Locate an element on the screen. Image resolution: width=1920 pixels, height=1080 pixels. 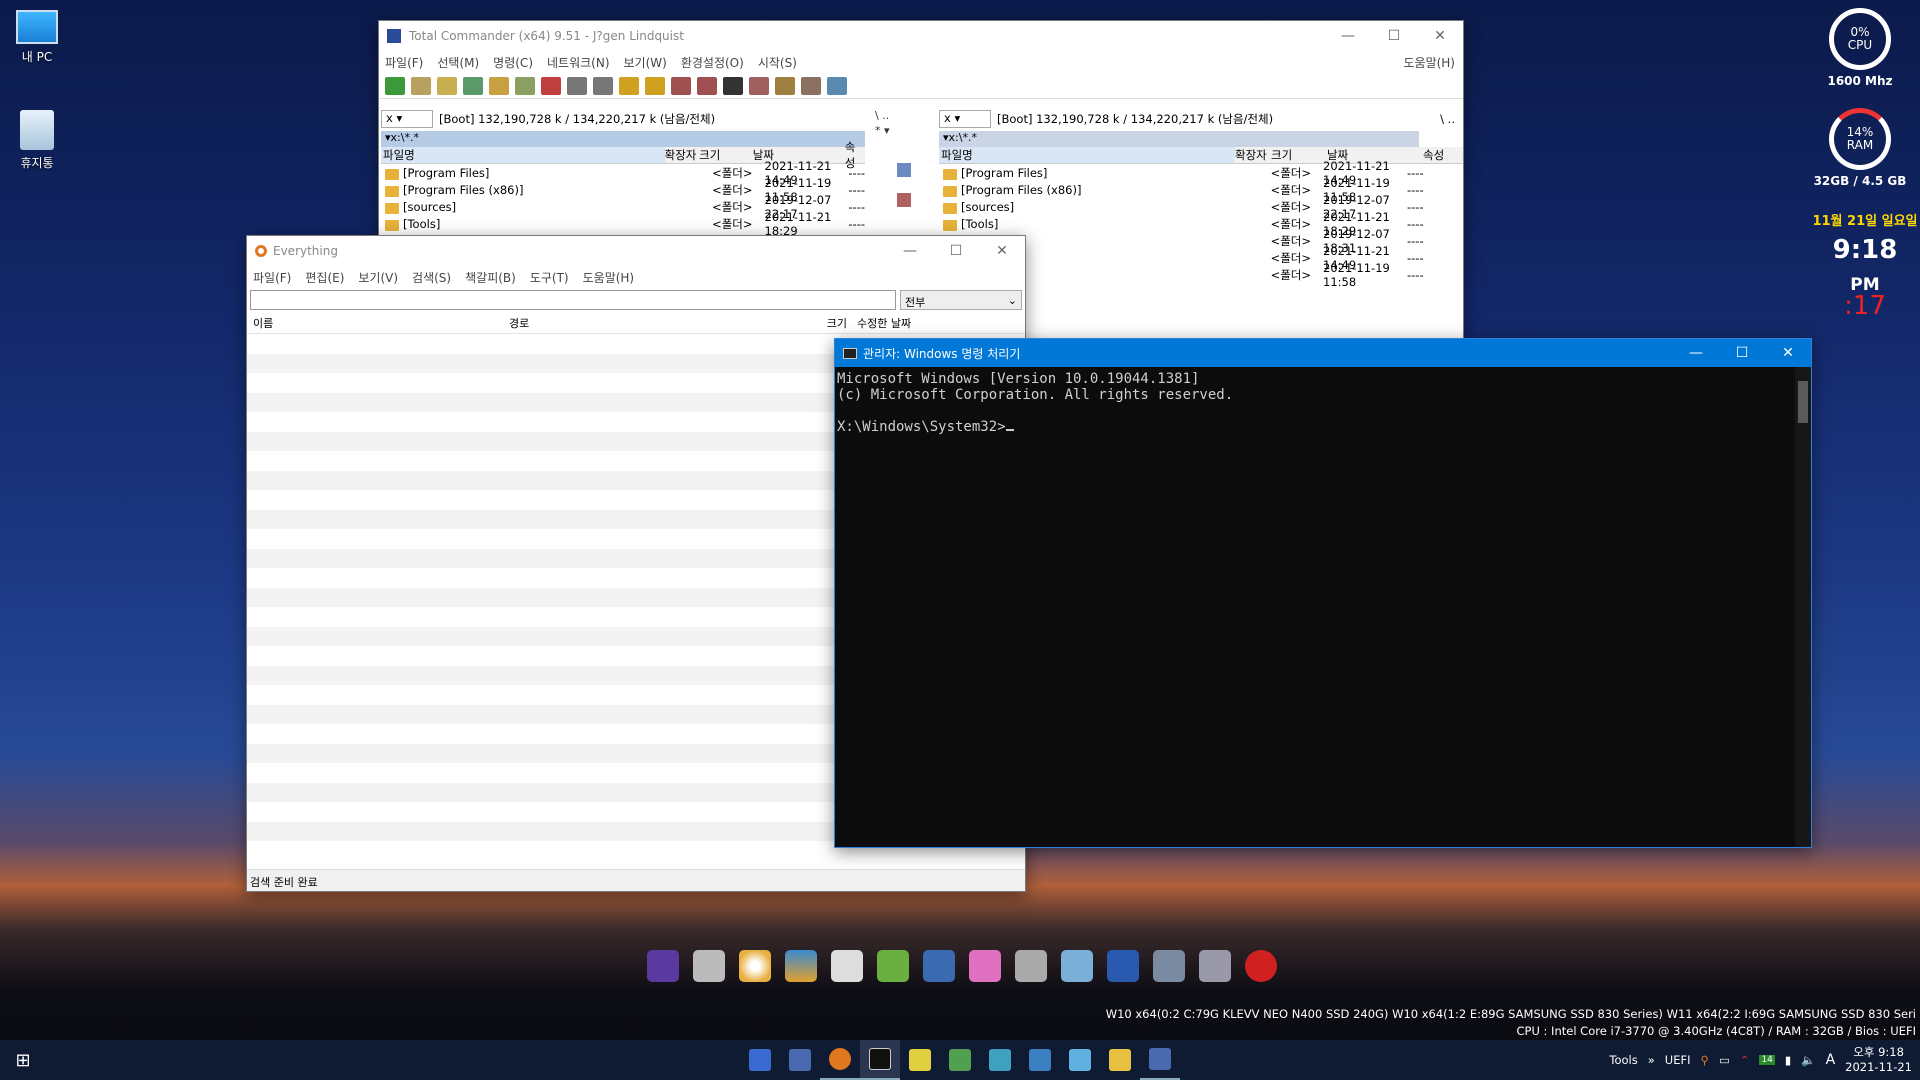
refresh-icon is located at coordinates (395, 85).